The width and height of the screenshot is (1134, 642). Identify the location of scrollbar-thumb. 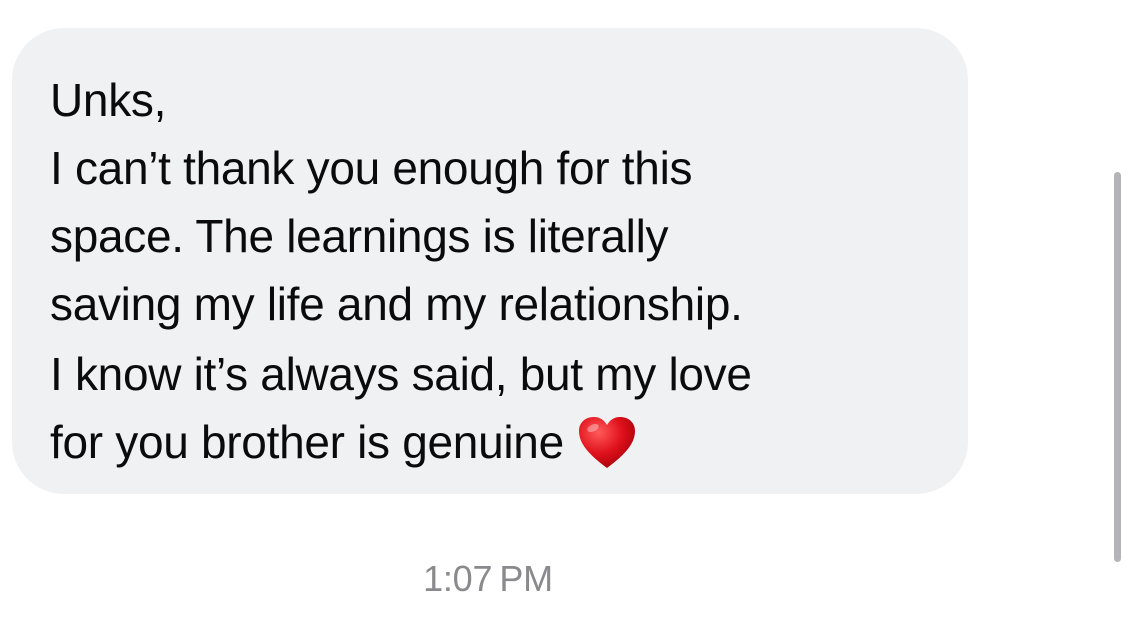
(1117, 367).